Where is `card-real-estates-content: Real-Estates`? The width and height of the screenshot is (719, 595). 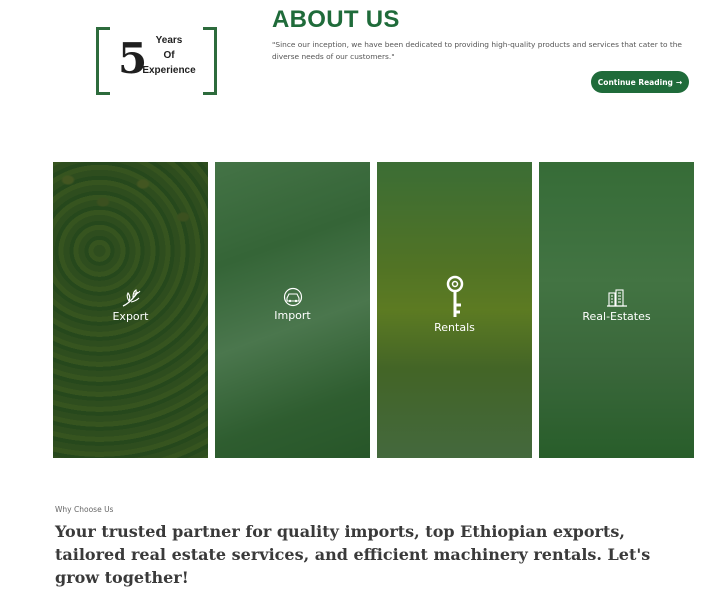 card-real-estates-content: Real-Estates is located at coordinates (616, 305).